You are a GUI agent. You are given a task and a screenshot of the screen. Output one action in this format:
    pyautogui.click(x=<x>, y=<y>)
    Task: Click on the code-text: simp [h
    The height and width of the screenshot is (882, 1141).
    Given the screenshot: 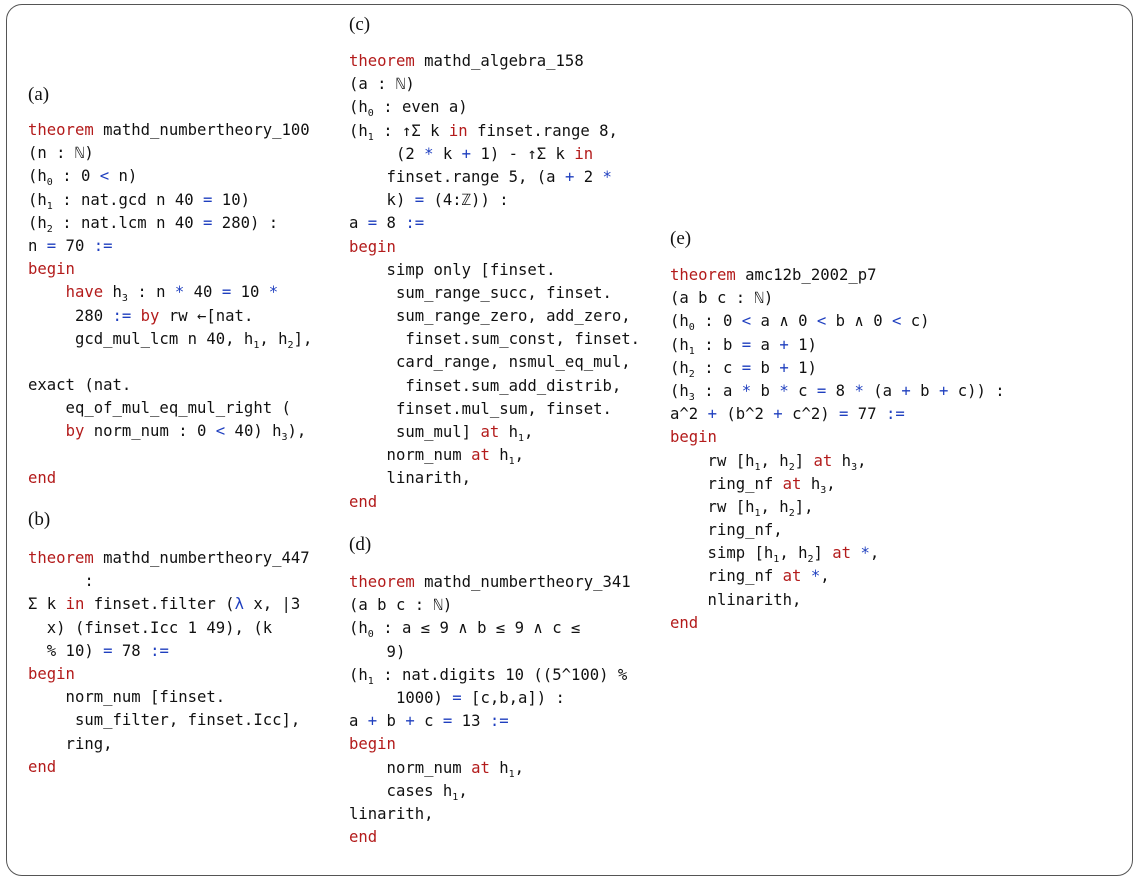 What is the action you would take?
    pyautogui.click(x=722, y=553)
    